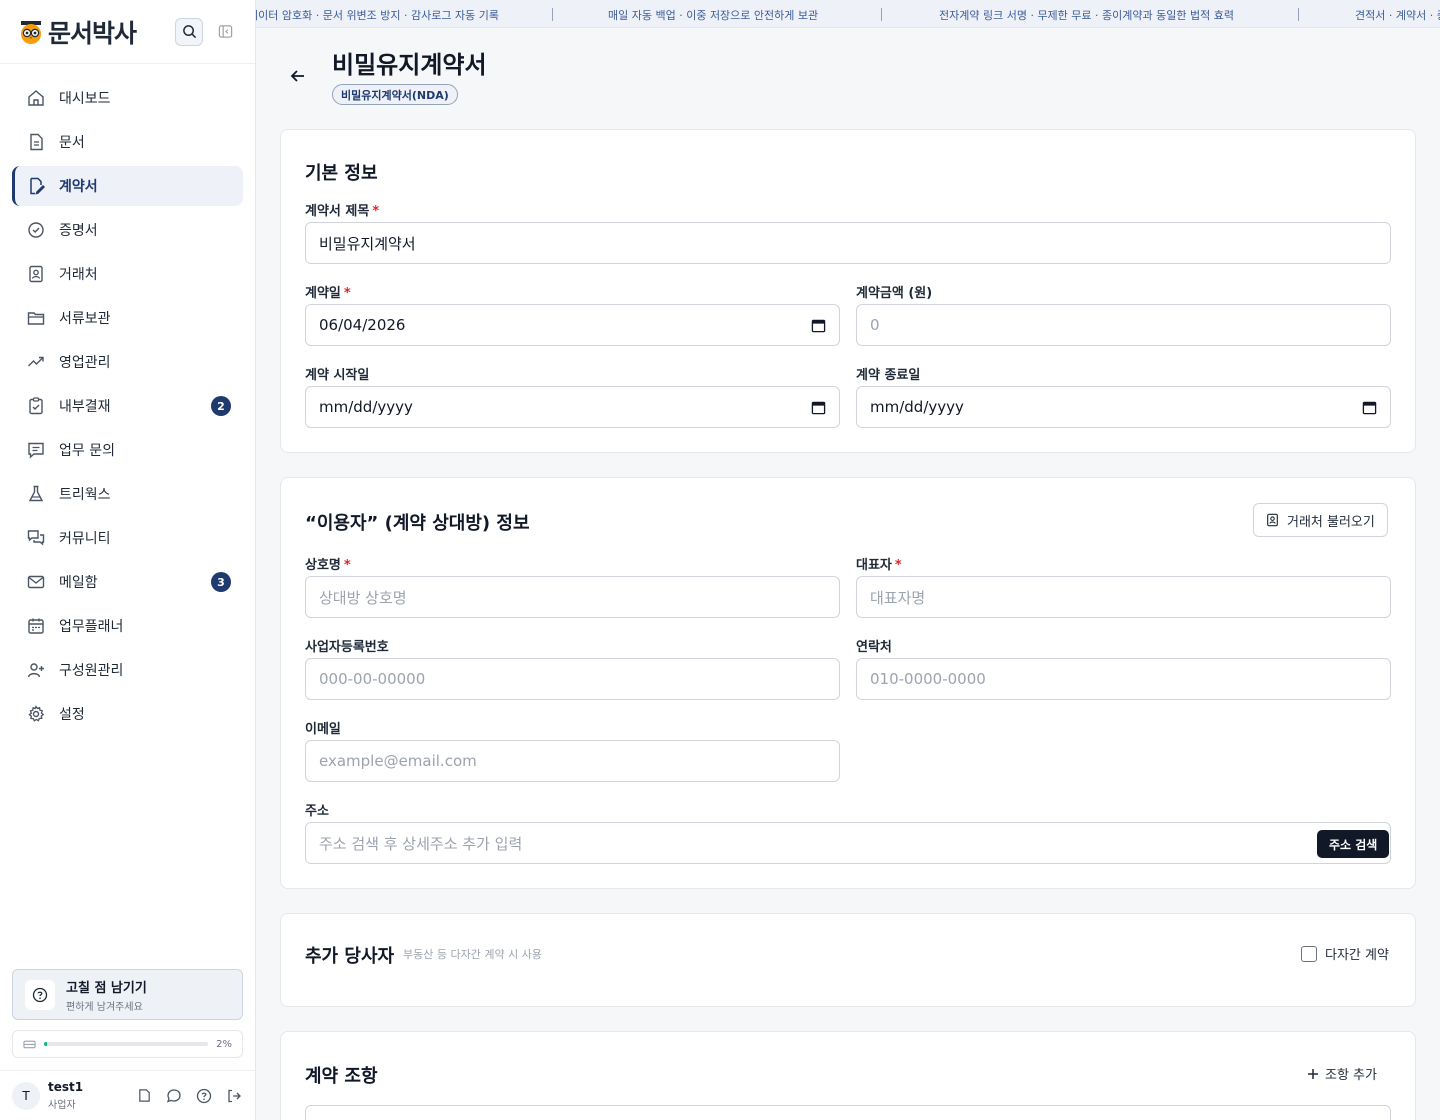 The width and height of the screenshot is (1440, 1120). I want to click on multi-party-toggle: 다자간 계약, so click(1345, 953).